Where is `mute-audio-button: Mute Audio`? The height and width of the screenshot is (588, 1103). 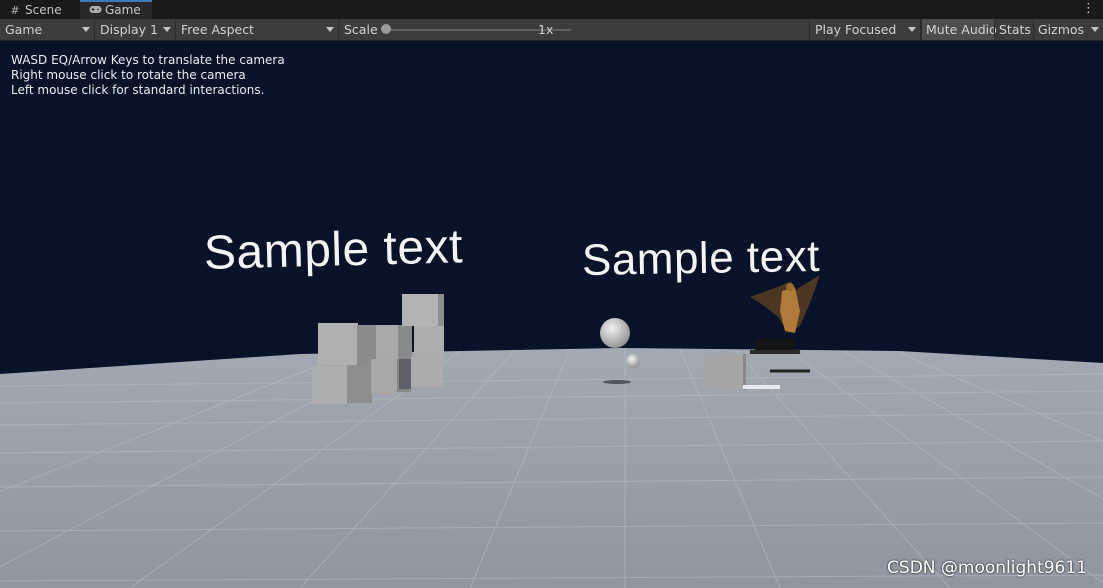
mute-audio-button: Mute Audio is located at coordinates (959, 29).